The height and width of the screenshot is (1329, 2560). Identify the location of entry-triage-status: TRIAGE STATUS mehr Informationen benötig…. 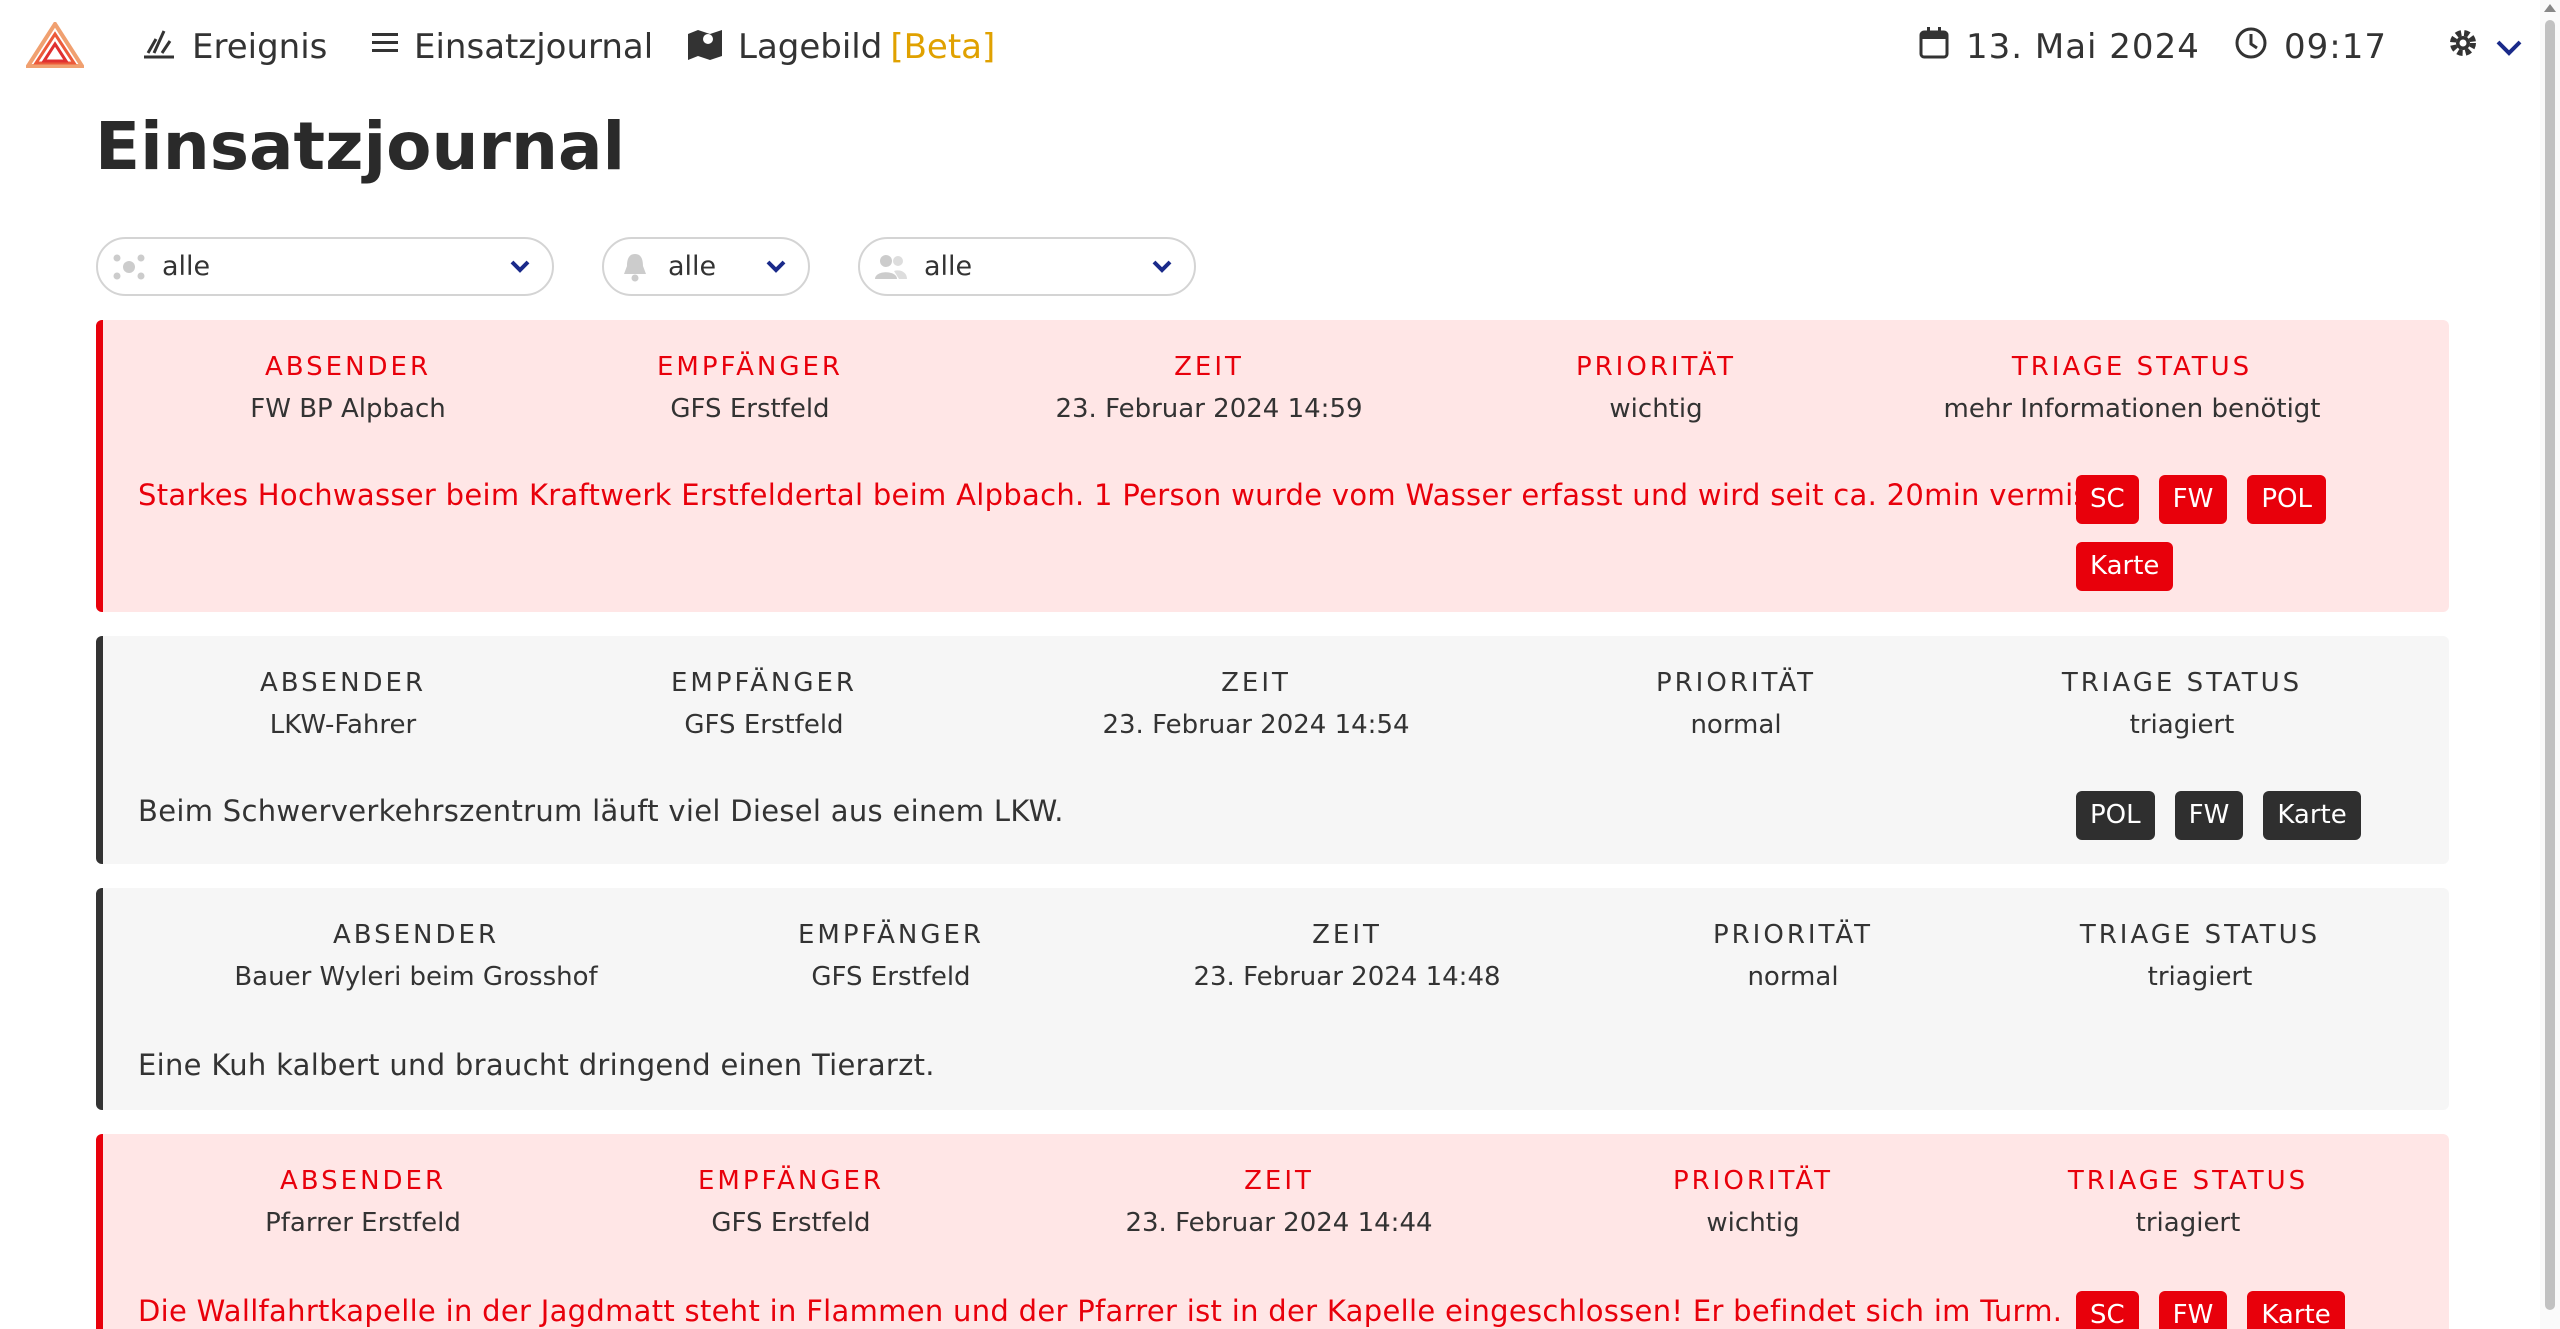
(2132, 388).